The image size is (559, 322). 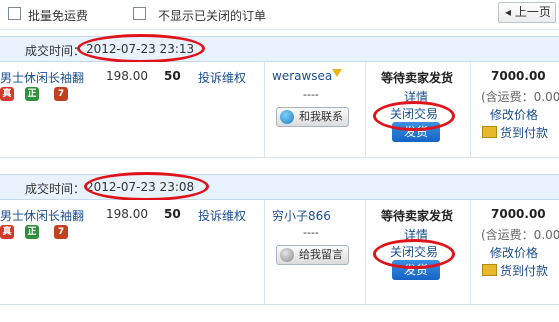 I want to click on contact-label: 和我联系, so click(x=321, y=116).